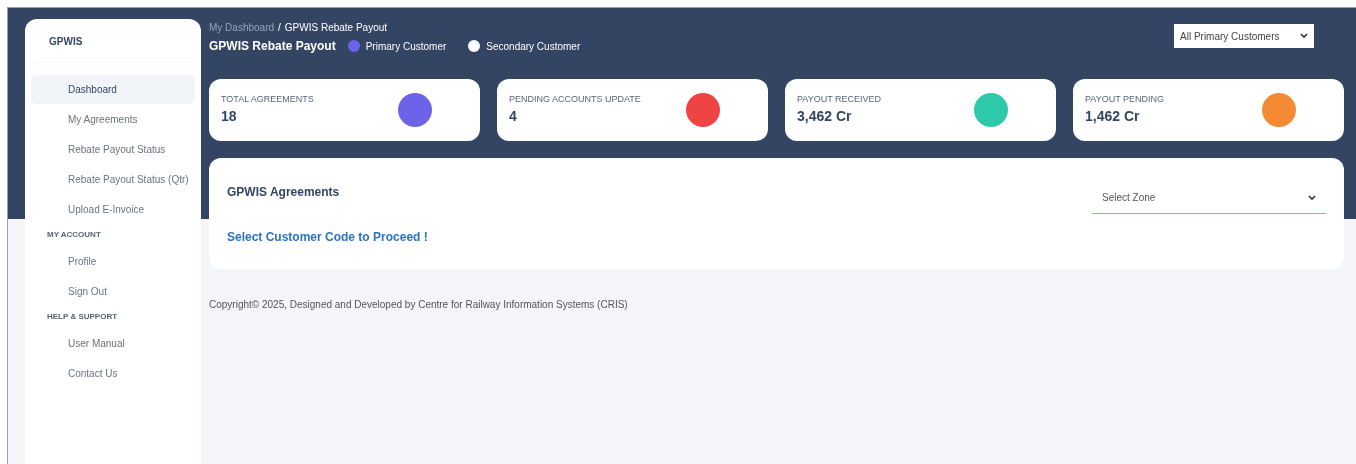 This screenshot has width=1356, height=464. What do you see at coordinates (66, 42) in the screenshot?
I see `sidebar-title: GPWIS` at bounding box center [66, 42].